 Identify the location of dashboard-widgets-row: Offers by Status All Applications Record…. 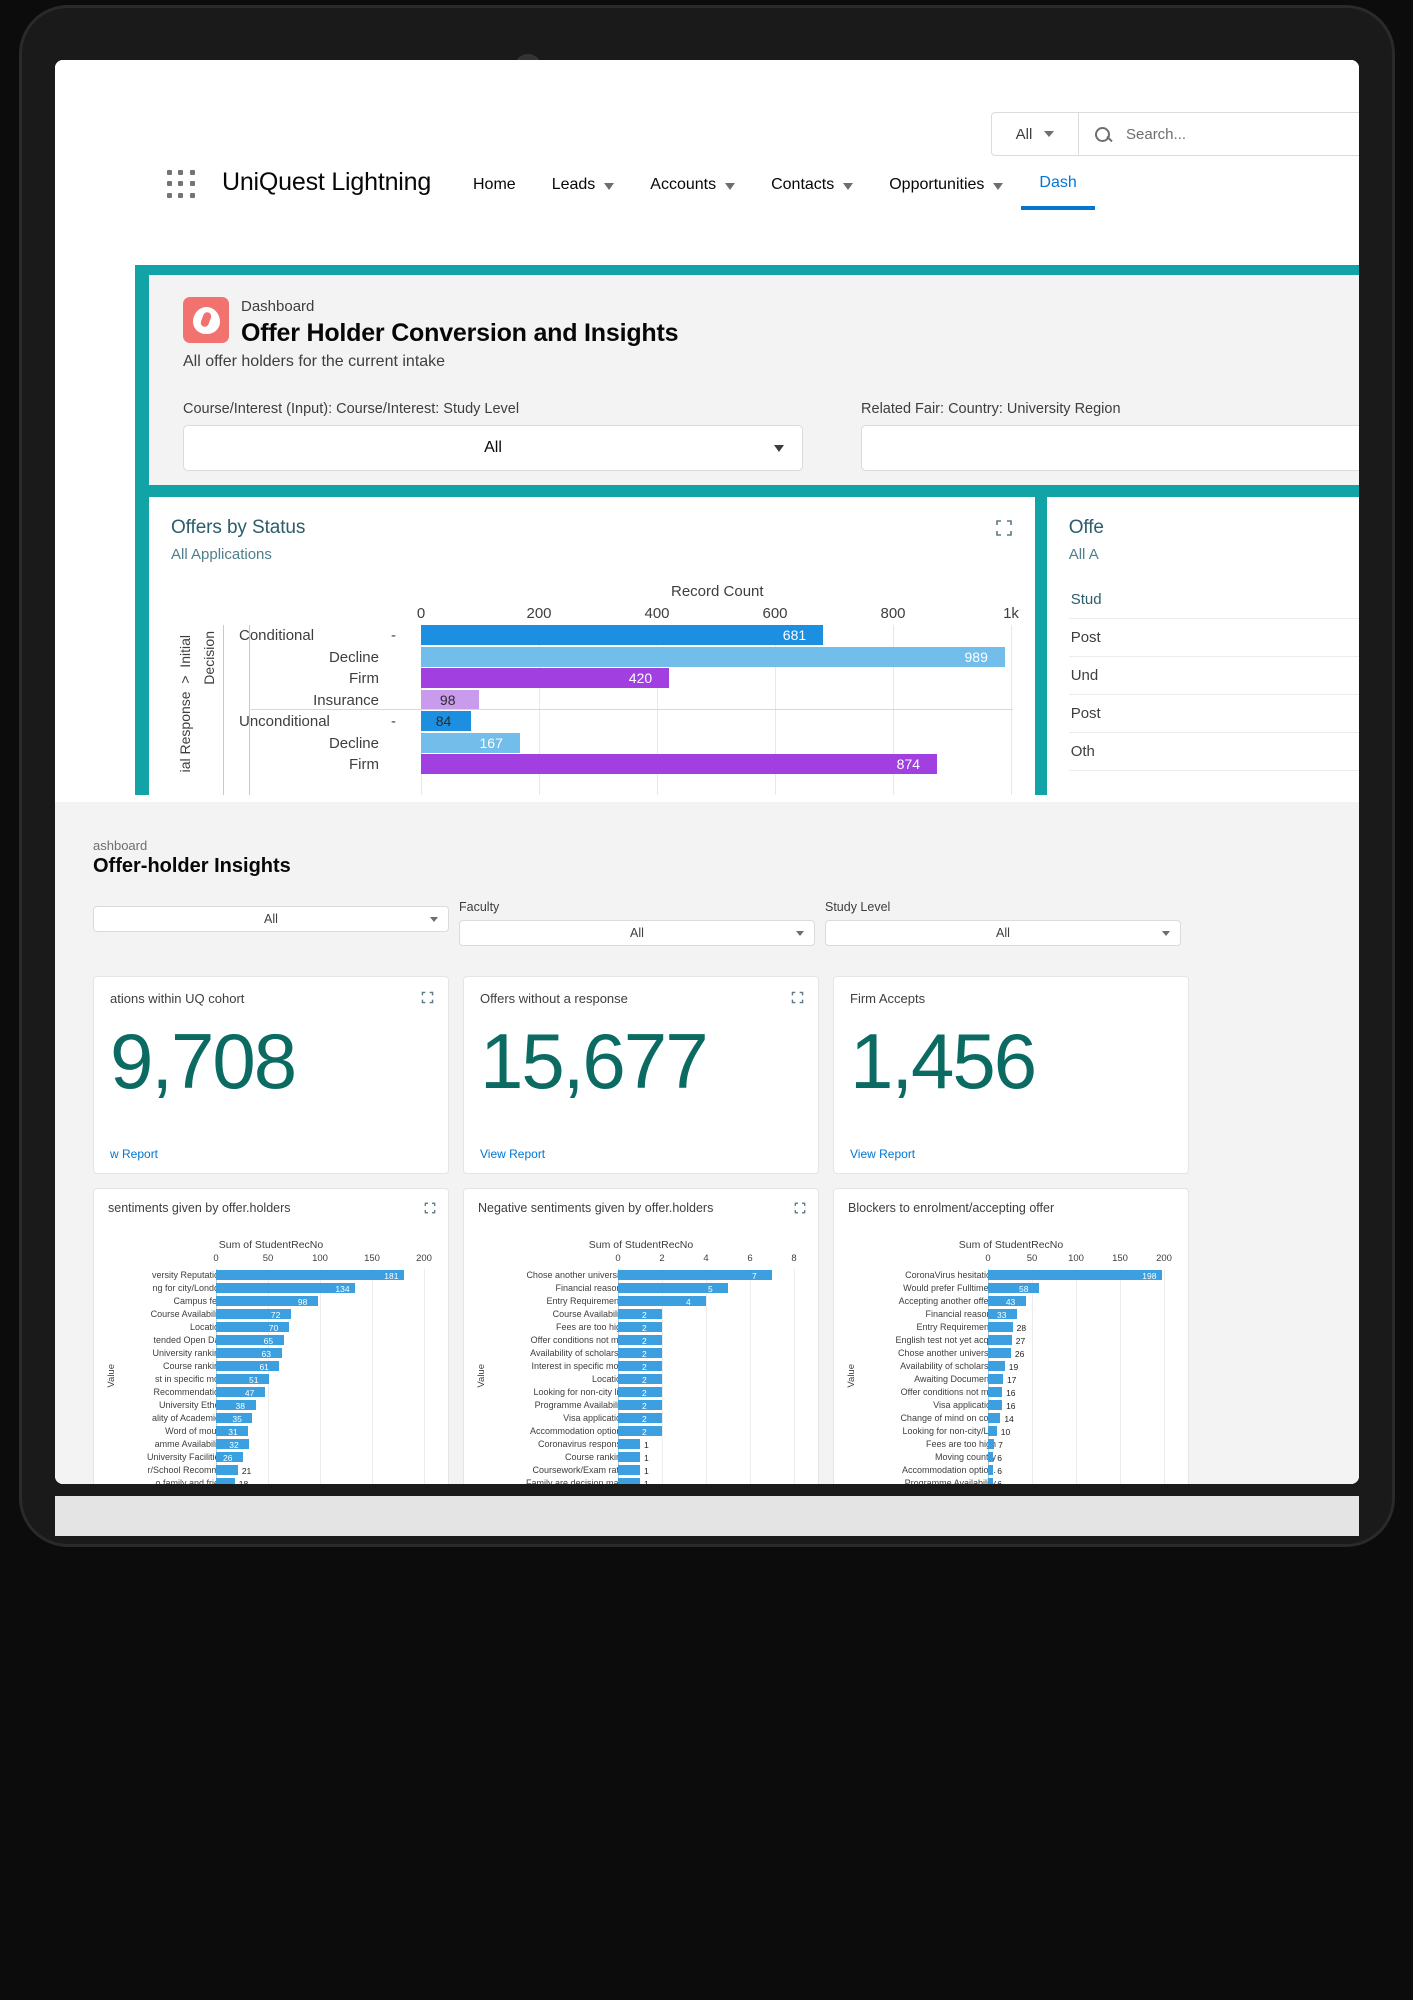
(754, 651).